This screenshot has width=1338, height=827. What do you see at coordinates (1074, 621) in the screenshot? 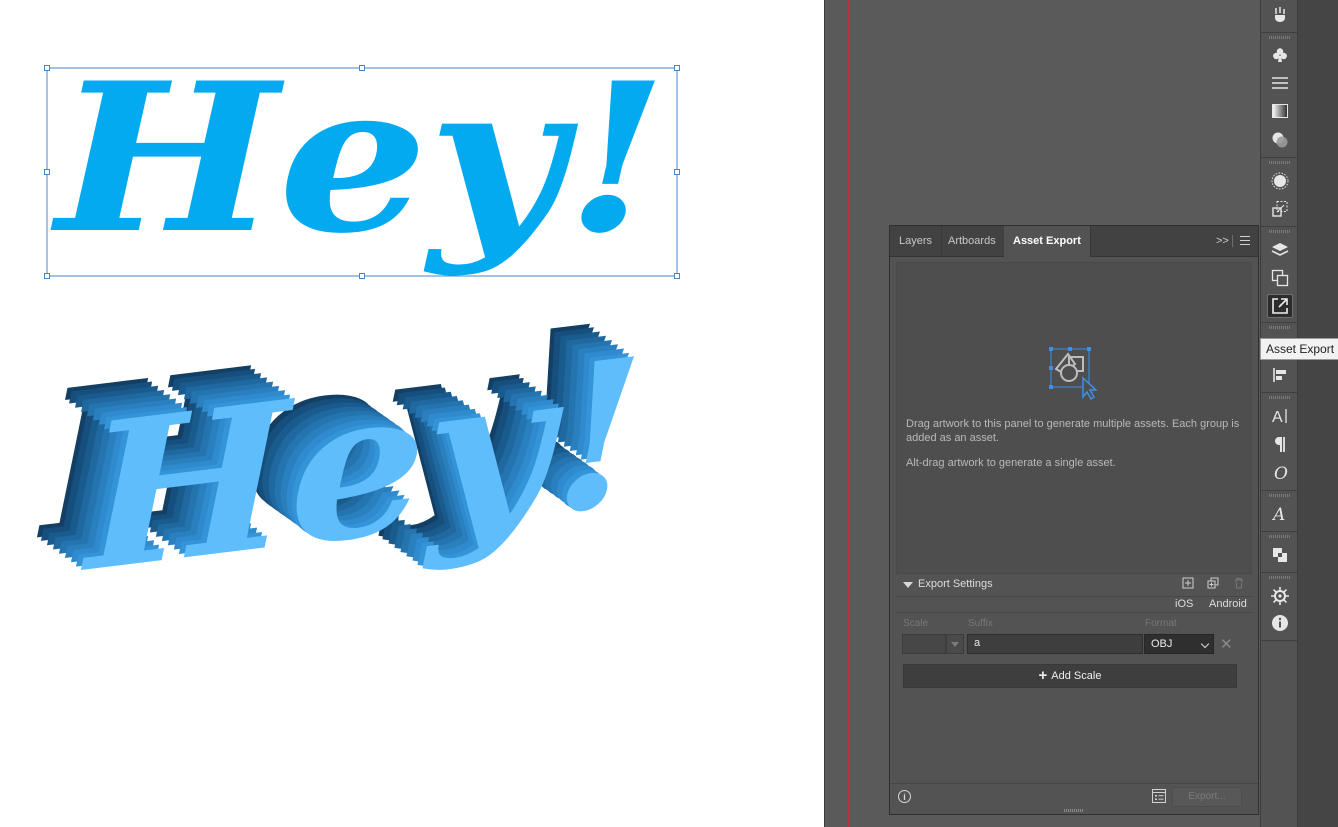
I see `scale-column-header: Scale Suffix Format` at bounding box center [1074, 621].